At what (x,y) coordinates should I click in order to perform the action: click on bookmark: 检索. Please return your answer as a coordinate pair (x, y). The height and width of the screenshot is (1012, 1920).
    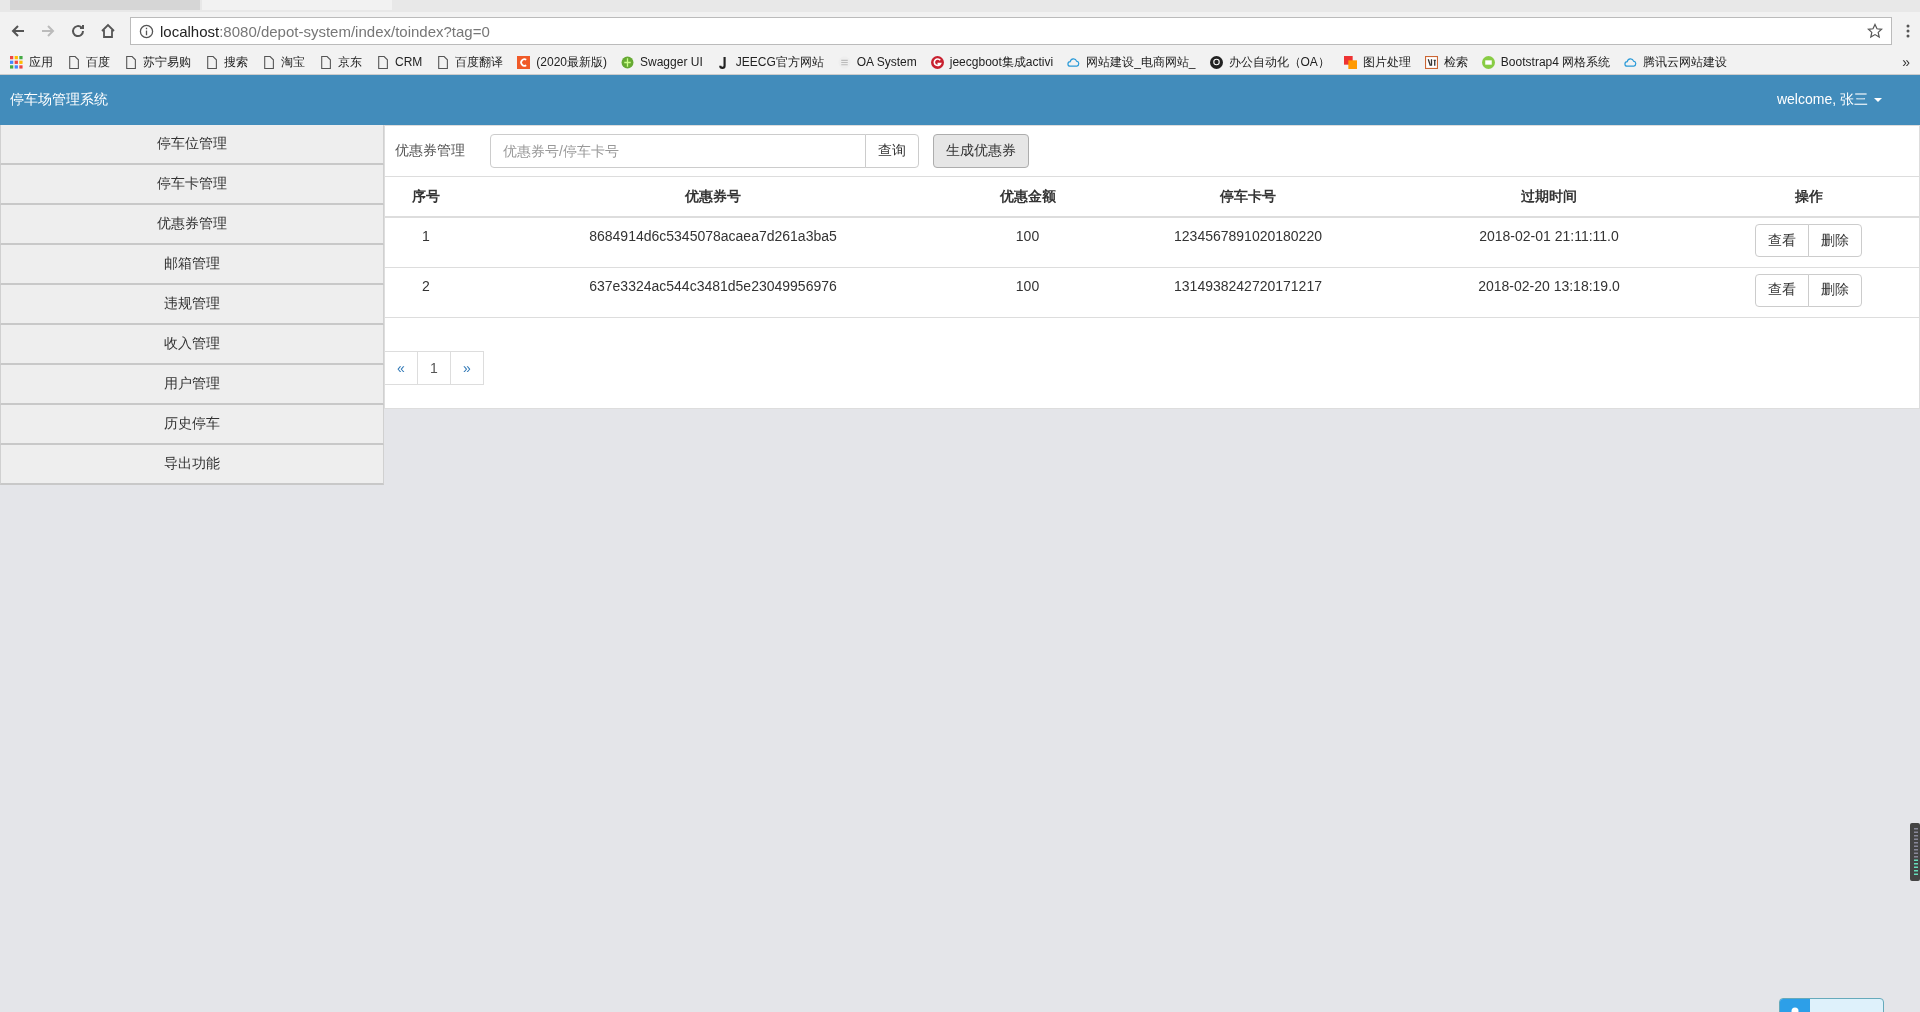
    Looking at the image, I should click on (1446, 62).